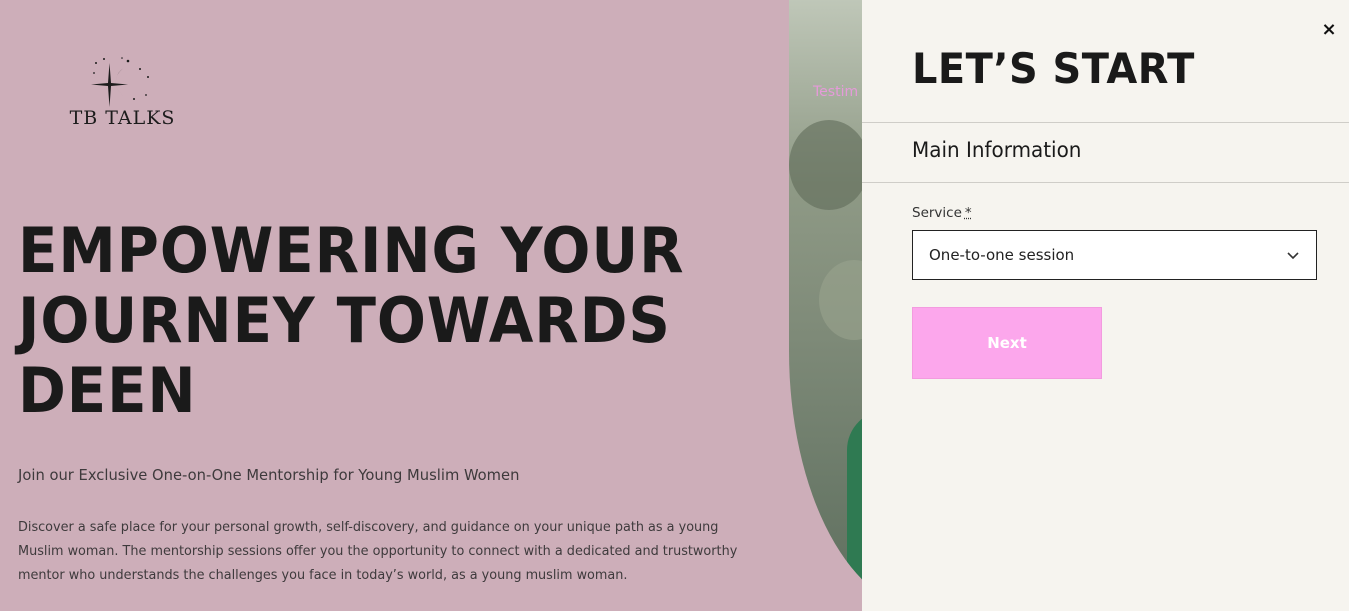 The height and width of the screenshot is (611, 1349). I want to click on headline-line: DEEN, so click(107, 390).